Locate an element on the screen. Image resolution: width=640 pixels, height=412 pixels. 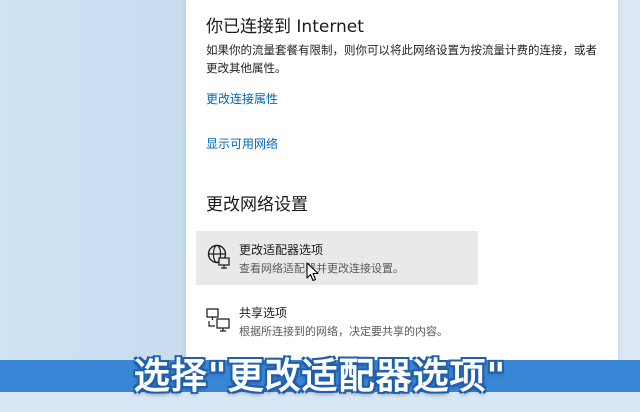
desktop-edge is located at coordinates (629, 206).